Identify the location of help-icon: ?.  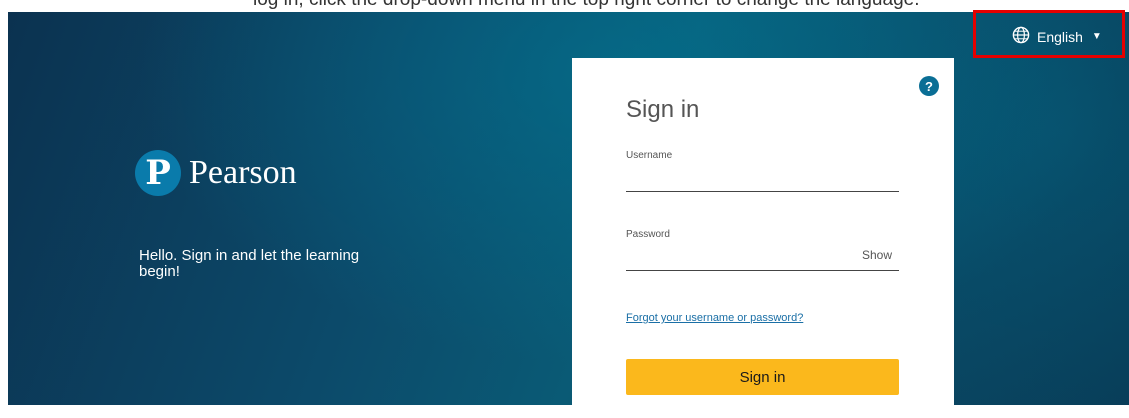
(929, 86).